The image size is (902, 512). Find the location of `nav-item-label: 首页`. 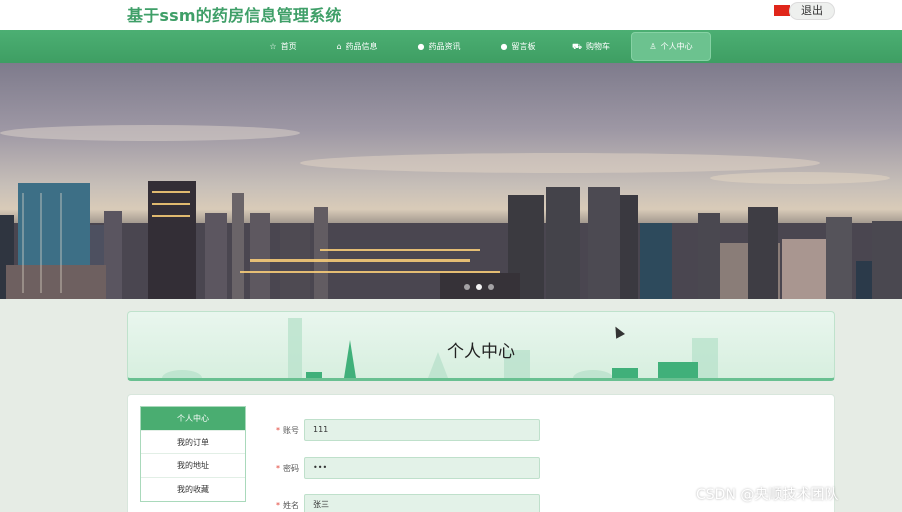

nav-item-label: 首页 is located at coordinates (288, 46).